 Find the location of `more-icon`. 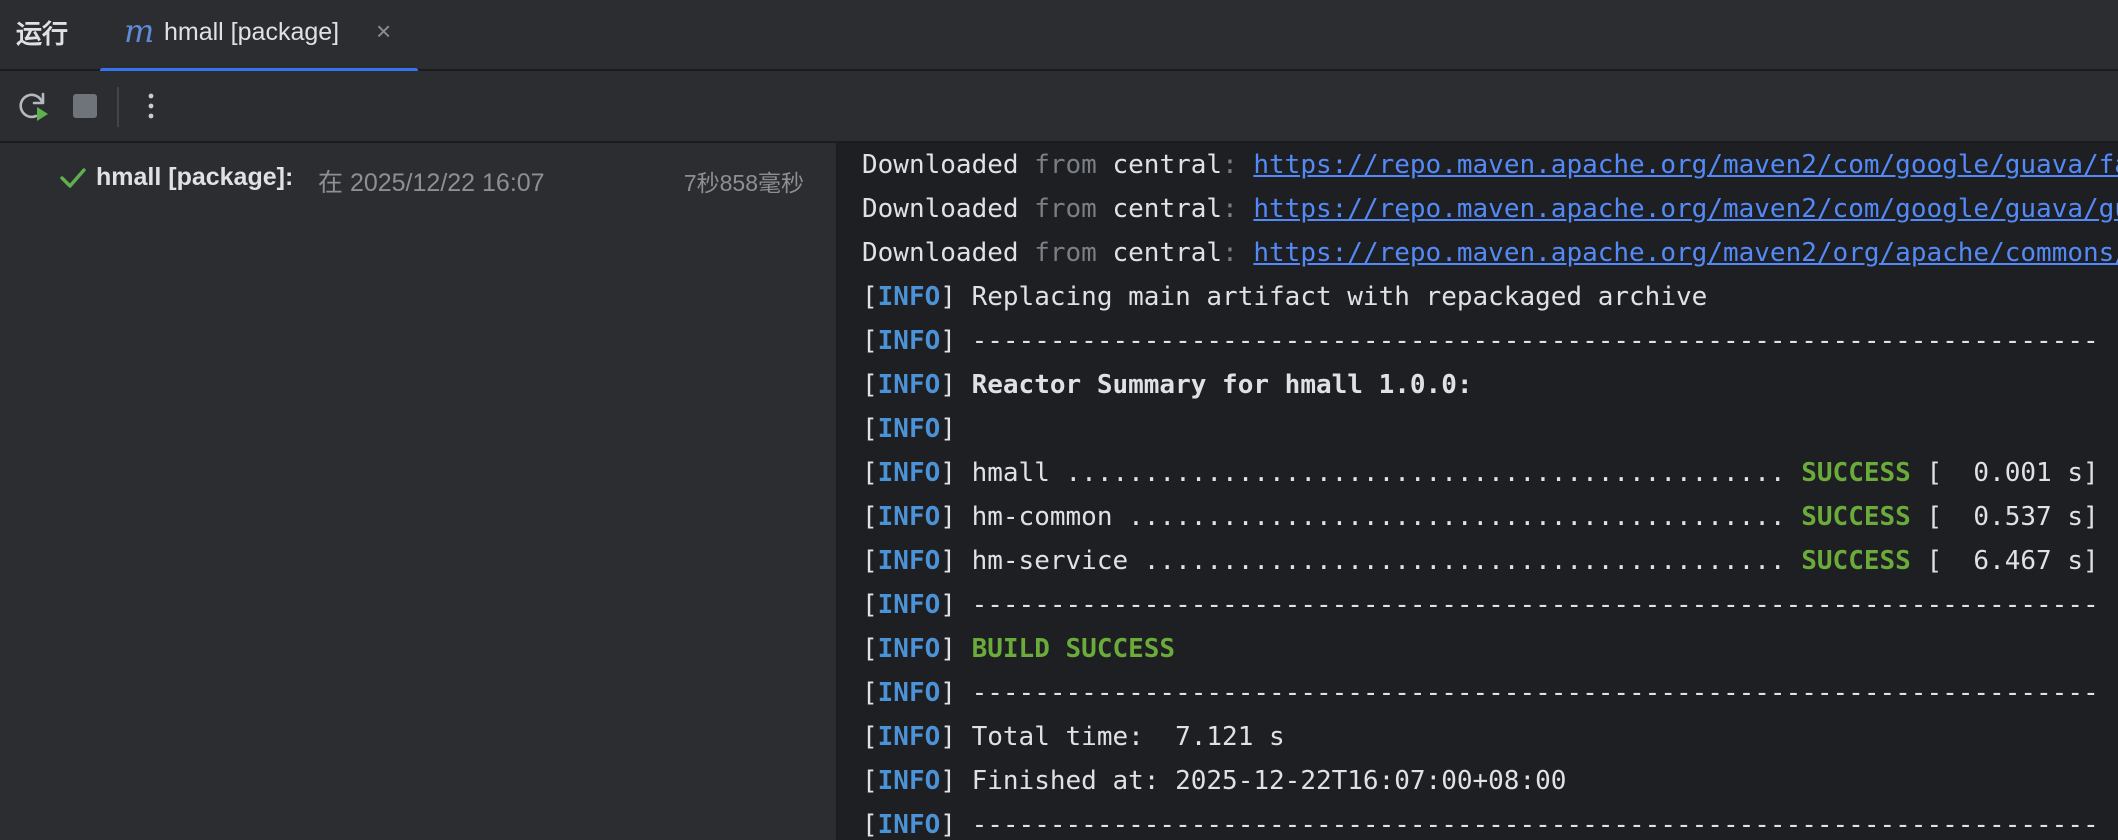

more-icon is located at coordinates (151, 106).